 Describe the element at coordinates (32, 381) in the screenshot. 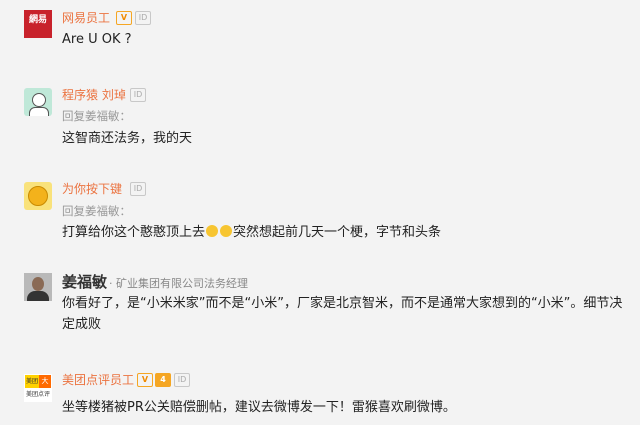

I see `meituan-logo-icon: 美团` at that location.